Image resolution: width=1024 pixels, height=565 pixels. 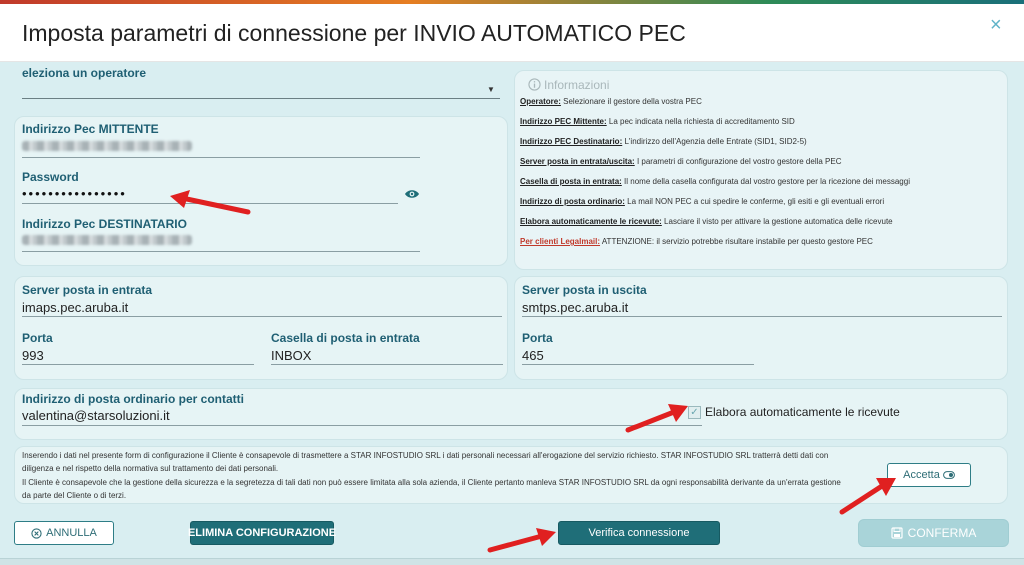 What do you see at coordinates (638, 364) in the screenshot?
I see `outgoing-port-underline` at bounding box center [638, 364].